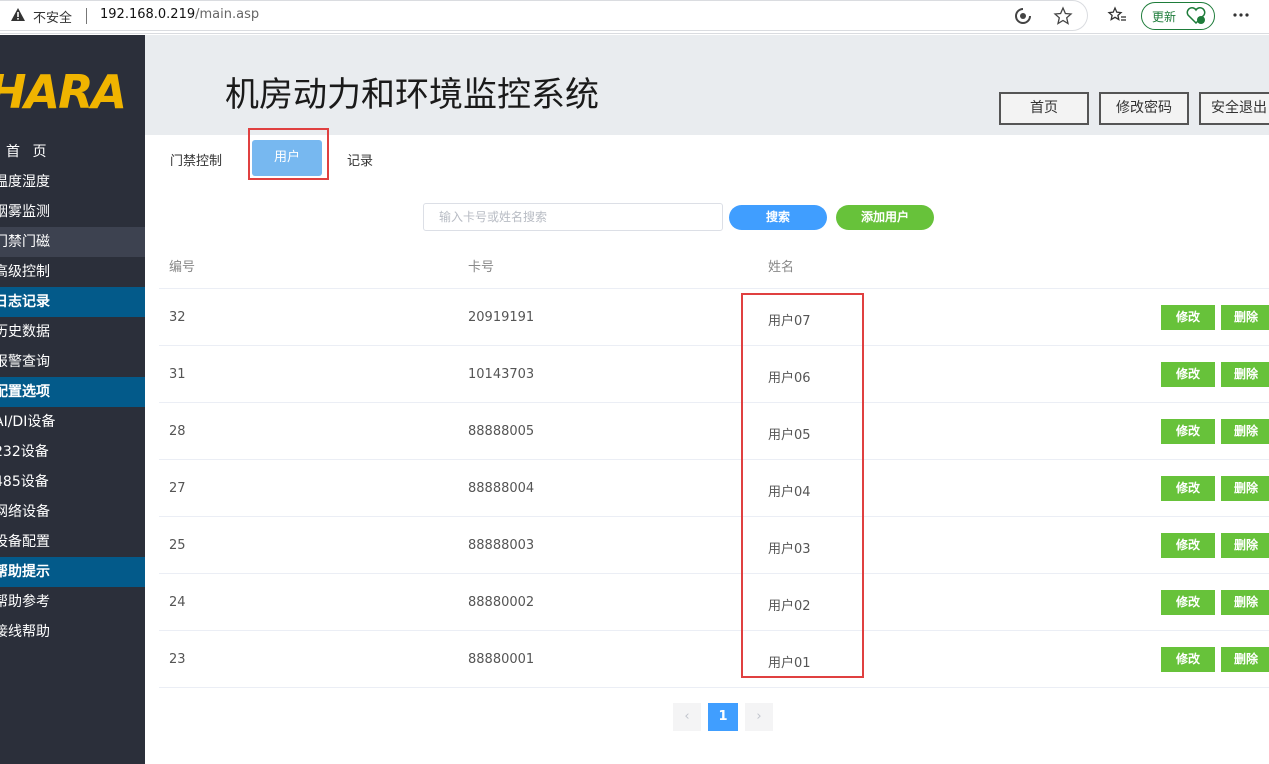 Image resolution: width=1269 pixels, height=764 pixels. I want to click on url-text: 192.168.0.219/main.asp, so click(179, 14).